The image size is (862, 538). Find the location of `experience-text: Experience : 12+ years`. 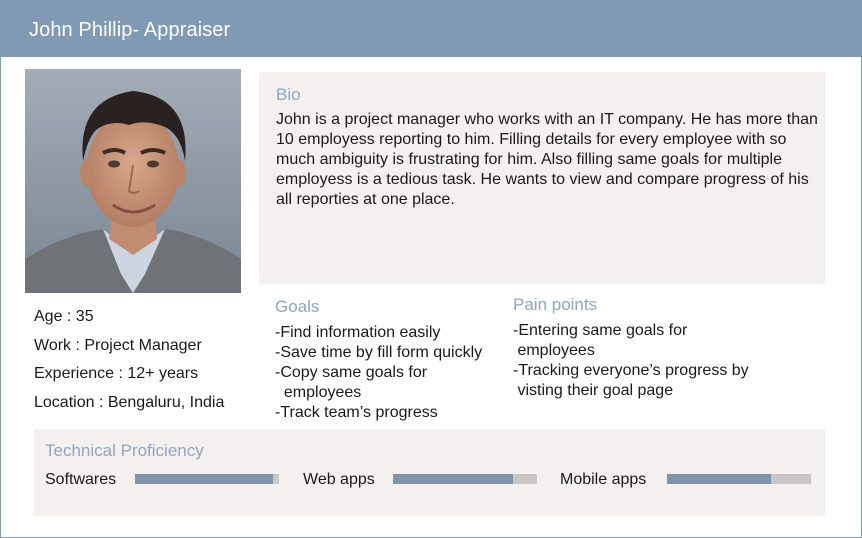

experience-text: Experience : 12+ years is located at coordinates (116, 373).